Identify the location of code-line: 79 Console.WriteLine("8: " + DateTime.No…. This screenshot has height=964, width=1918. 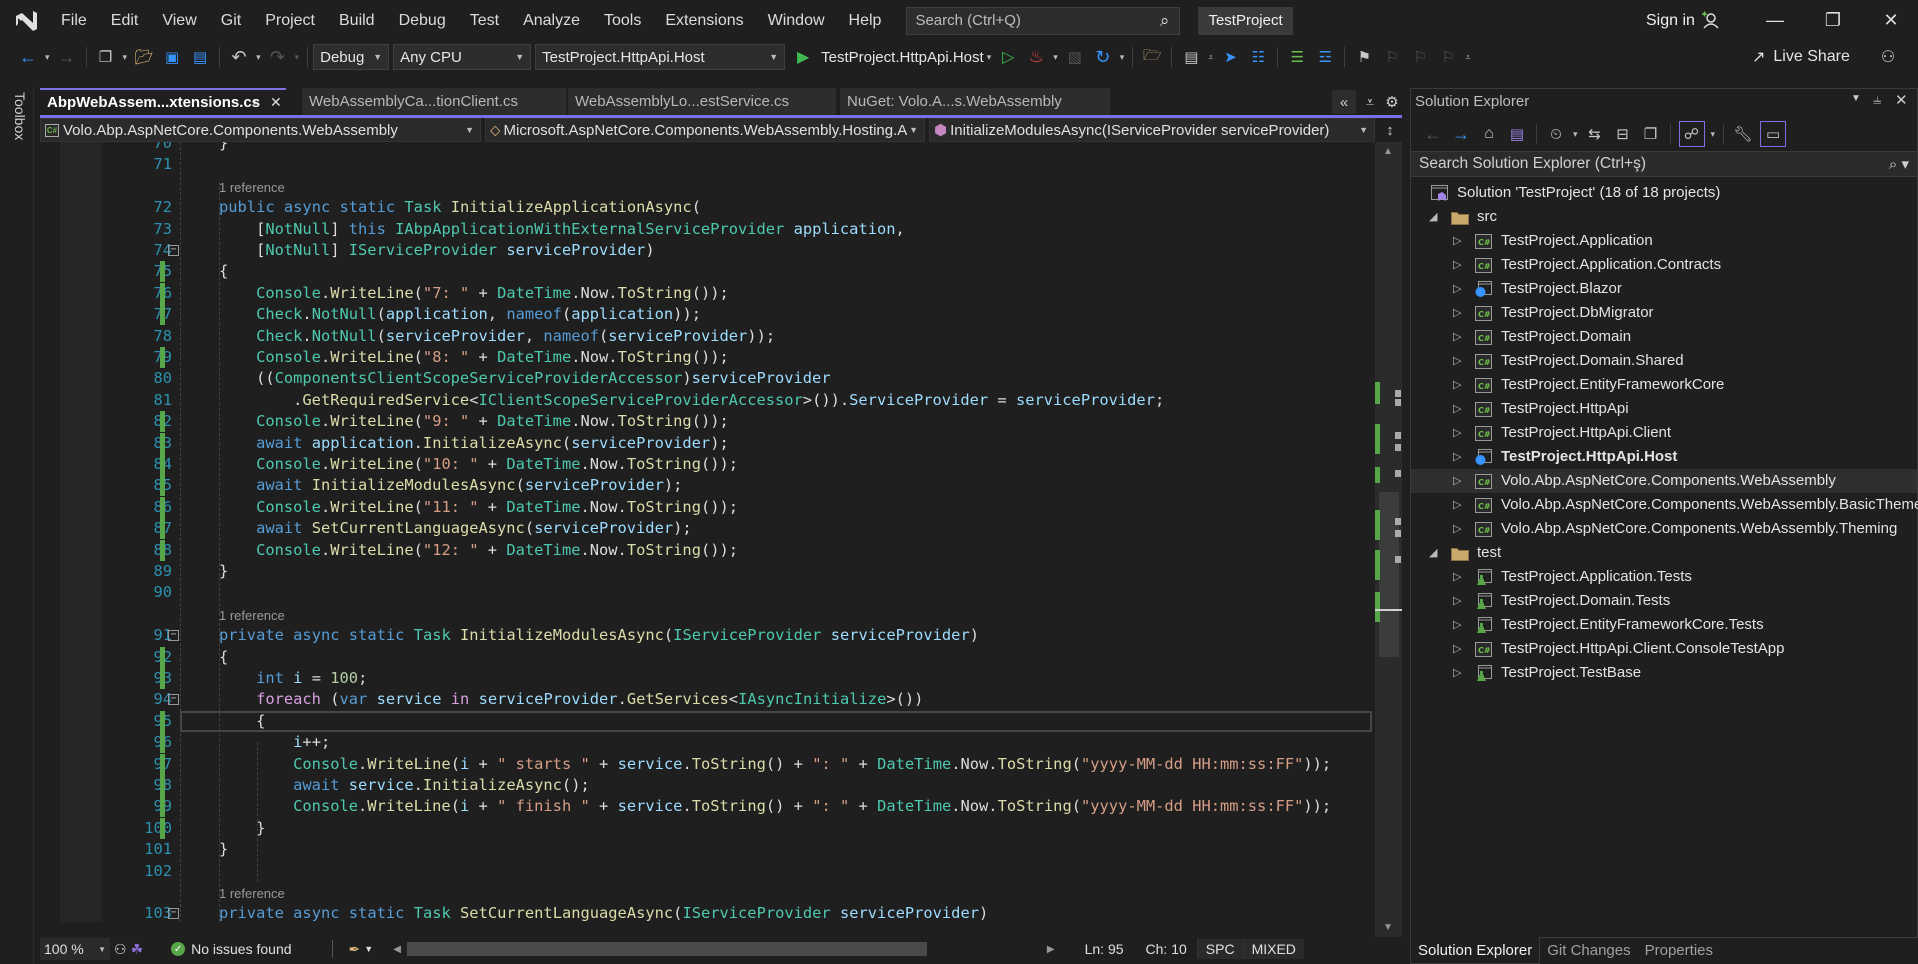
(710, 357).